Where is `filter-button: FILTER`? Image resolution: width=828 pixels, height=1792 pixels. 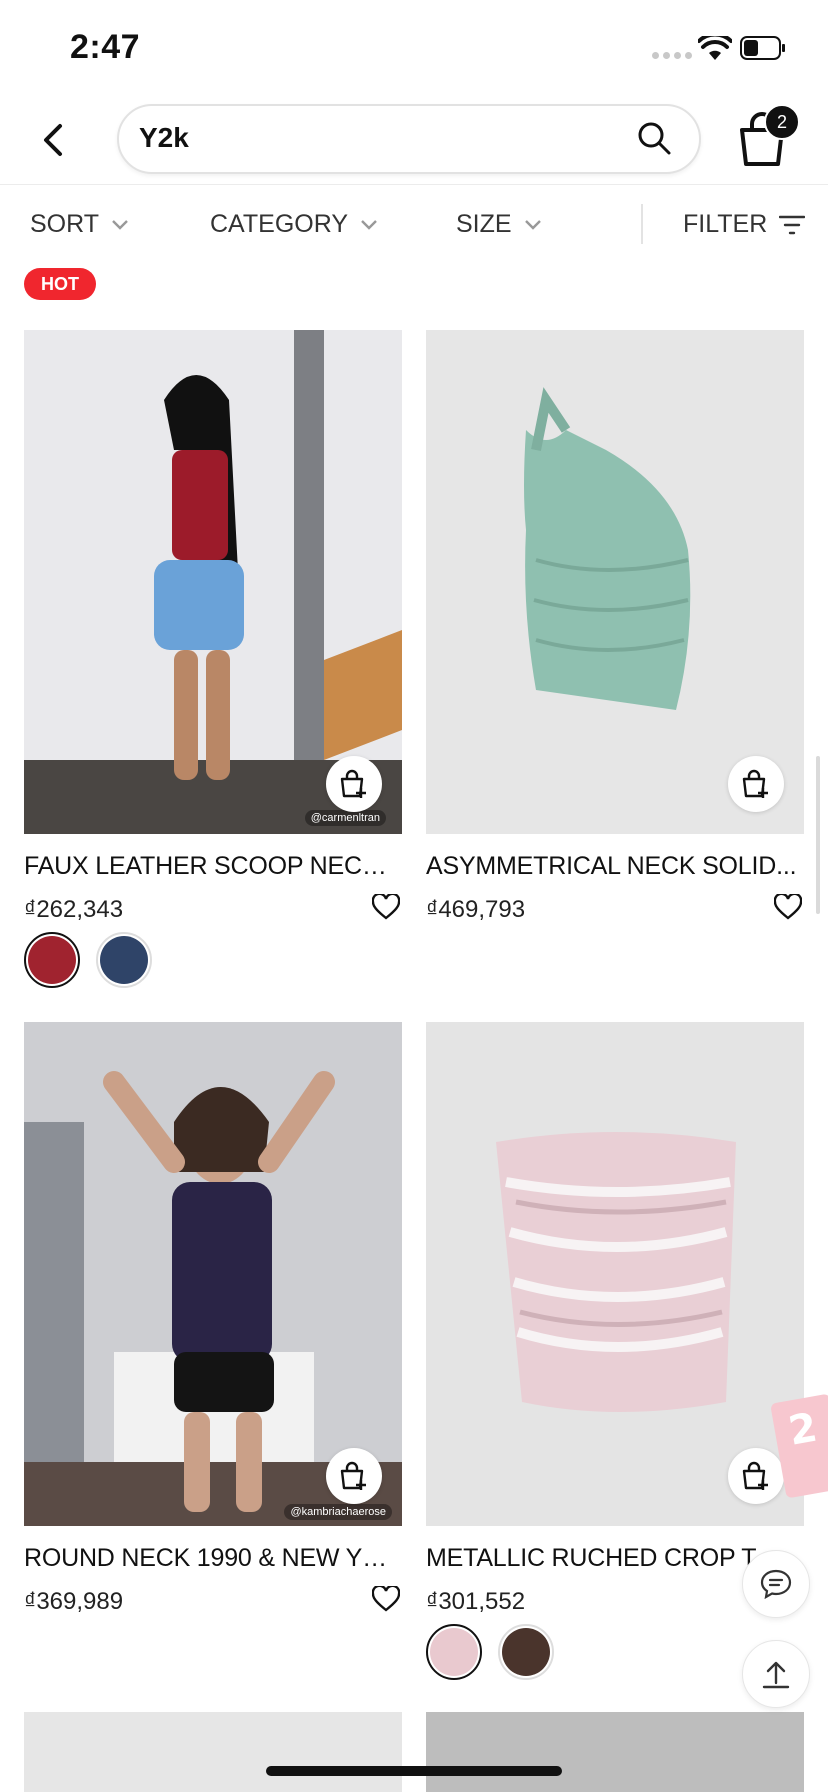 filter-button: FILTER is located at coordinates (744, 224).